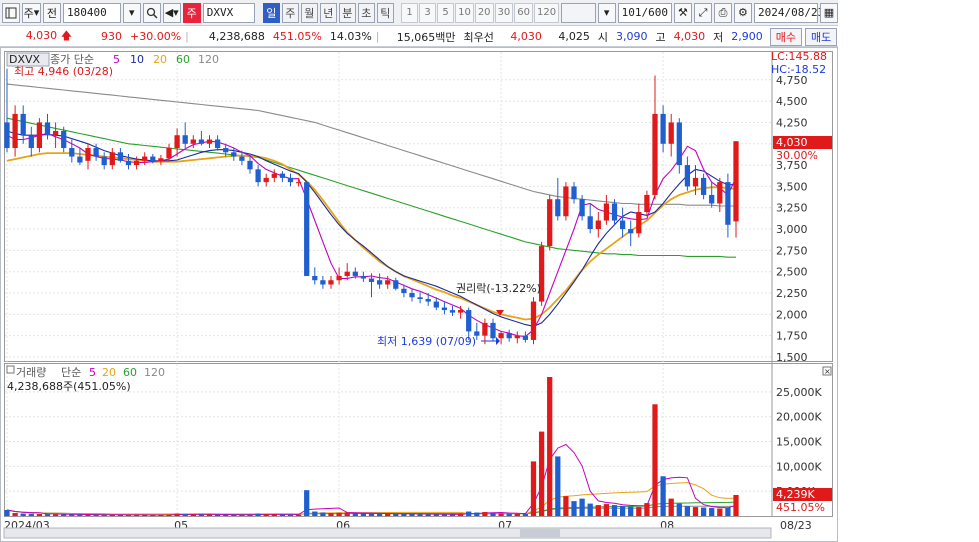 The height and width of the screenshot is (542, 979). I want to click on chevron-down-icon: ▾, so click(36, 12).